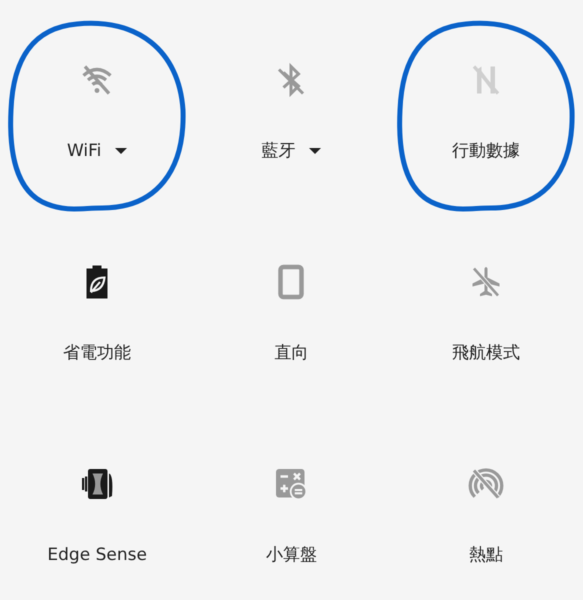 The width and height of the screenshot is (583, 600). I want to click on tile-label: Edge Sense, so click(97, 555).